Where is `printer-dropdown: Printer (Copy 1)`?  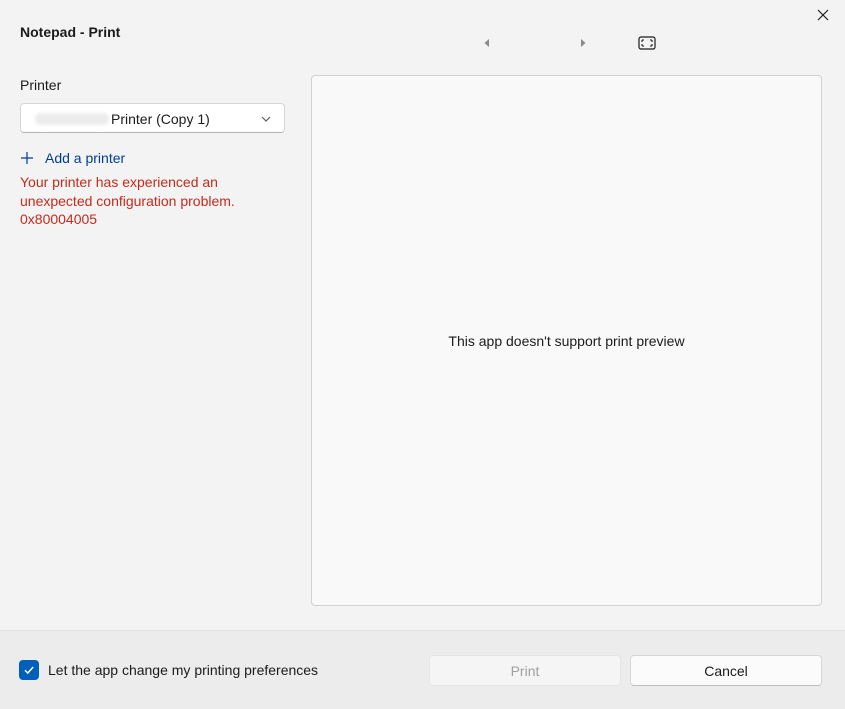 printer-dropdown: Printer (Copy 1) is located at coordinates (152, 118).